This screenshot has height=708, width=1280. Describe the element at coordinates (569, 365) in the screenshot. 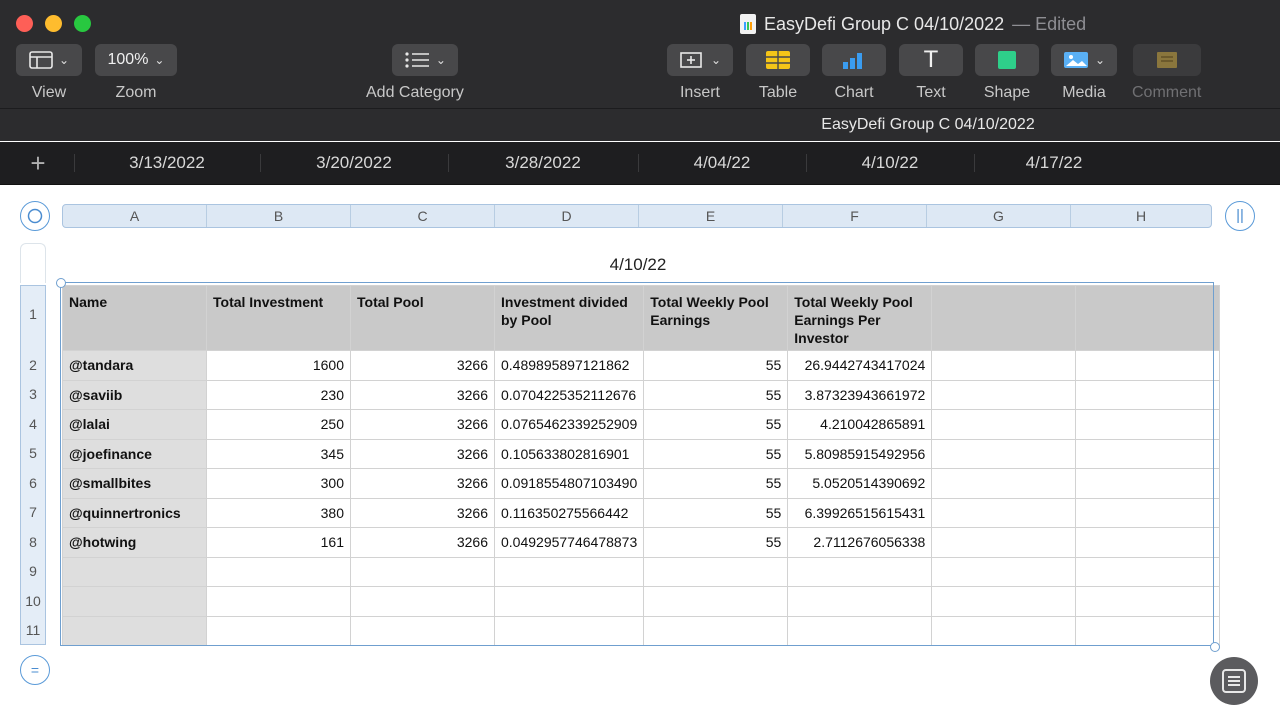

I see `table-cell: 0.489895897121862` at that location.